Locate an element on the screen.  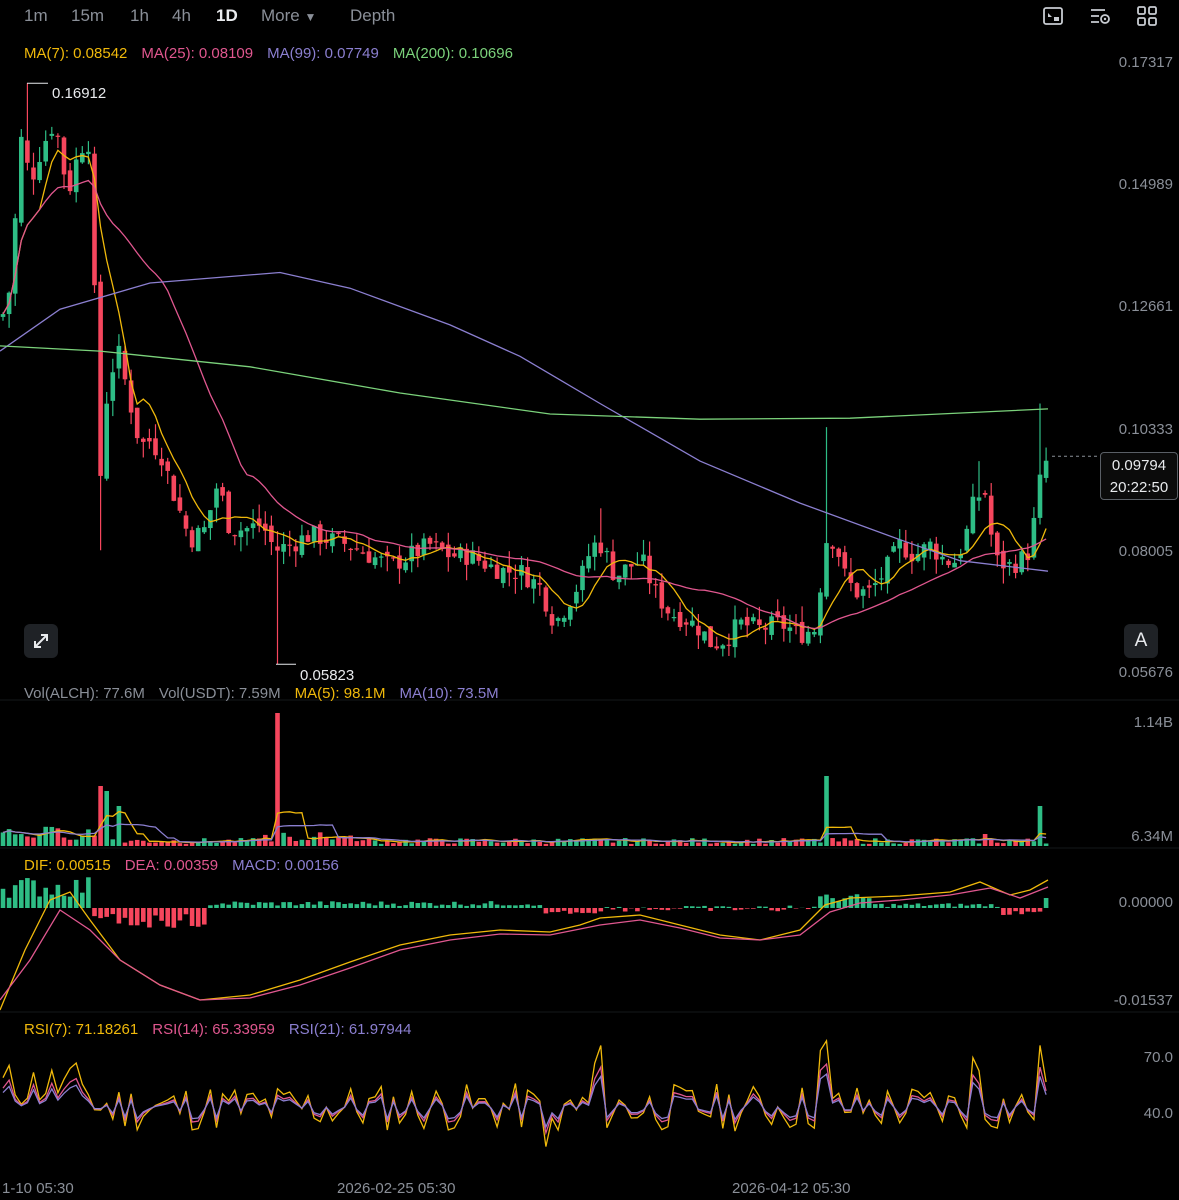
volume-tick-label: 1.14B is located at coordinates (1153, 722).